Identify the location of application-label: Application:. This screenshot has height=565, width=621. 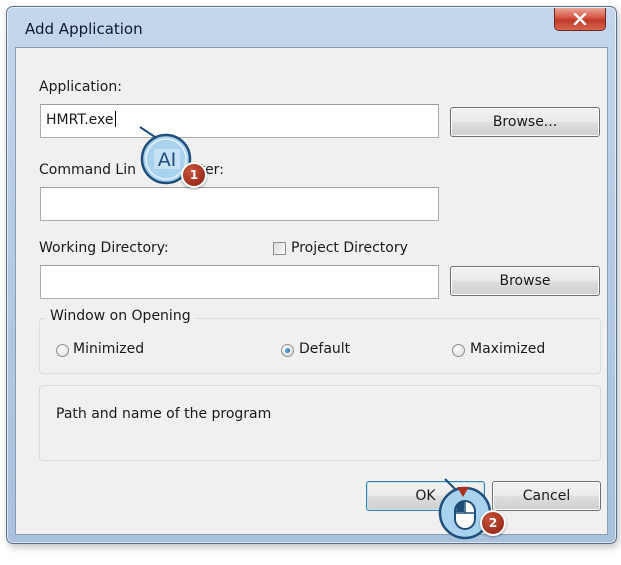
(80, 87).